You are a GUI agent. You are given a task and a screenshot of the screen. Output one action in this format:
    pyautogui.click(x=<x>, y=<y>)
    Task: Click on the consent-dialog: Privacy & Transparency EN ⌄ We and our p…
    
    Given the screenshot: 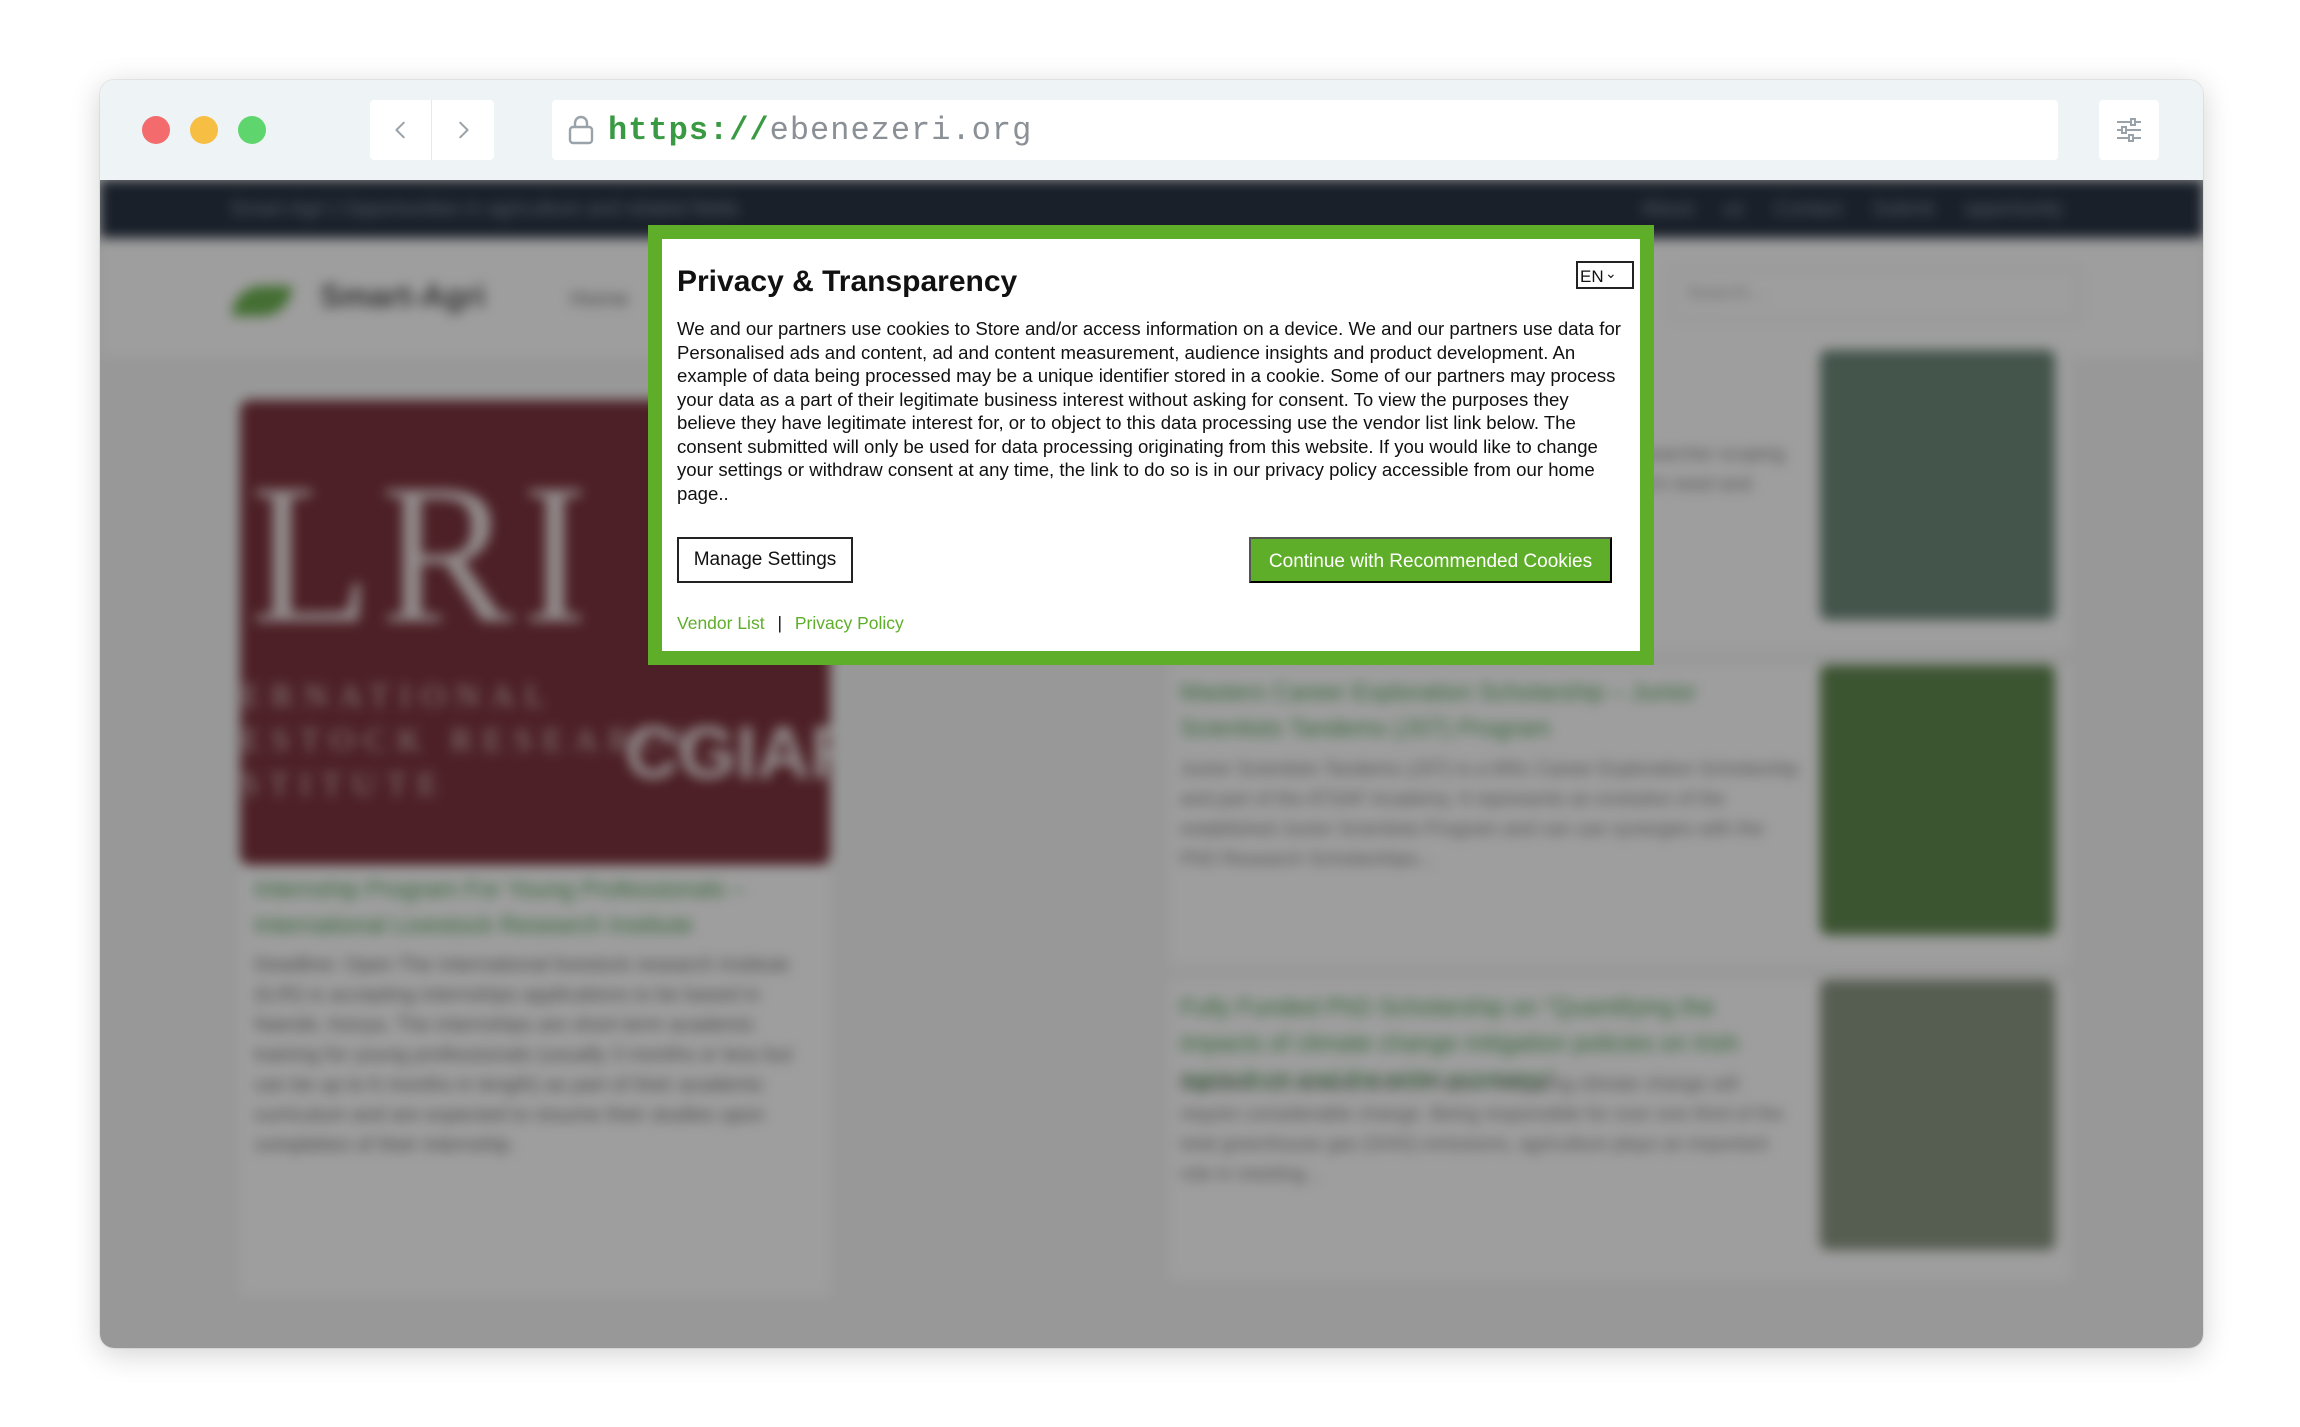 What is the action you would take?
    pyautogui.click(x=1151, y=445)
    